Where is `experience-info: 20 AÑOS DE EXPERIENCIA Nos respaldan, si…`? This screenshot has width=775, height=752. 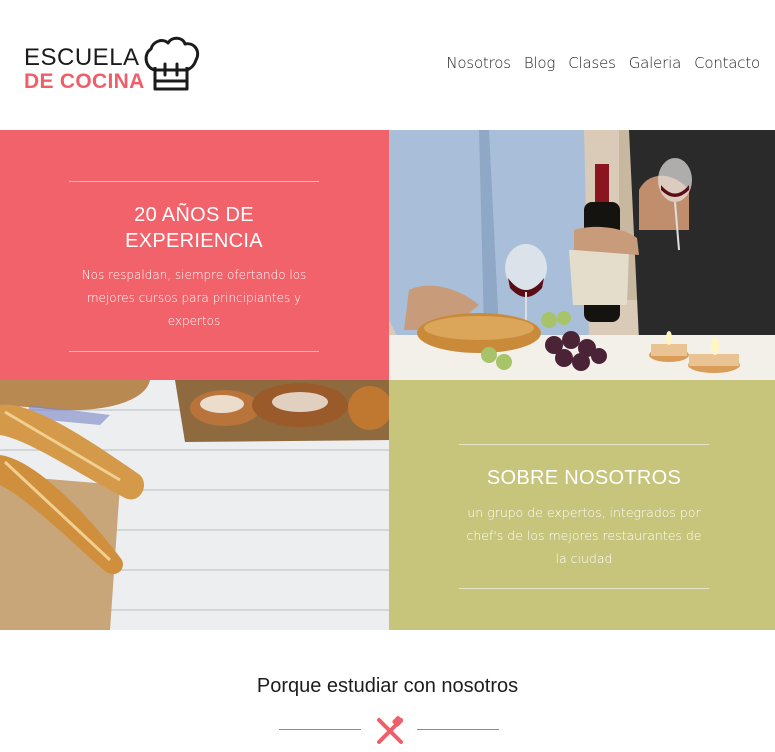 experience-info: 20 AÑOS DE EXPERIENCIA Nos respaldan, si… is located at coordinates (194, 266).